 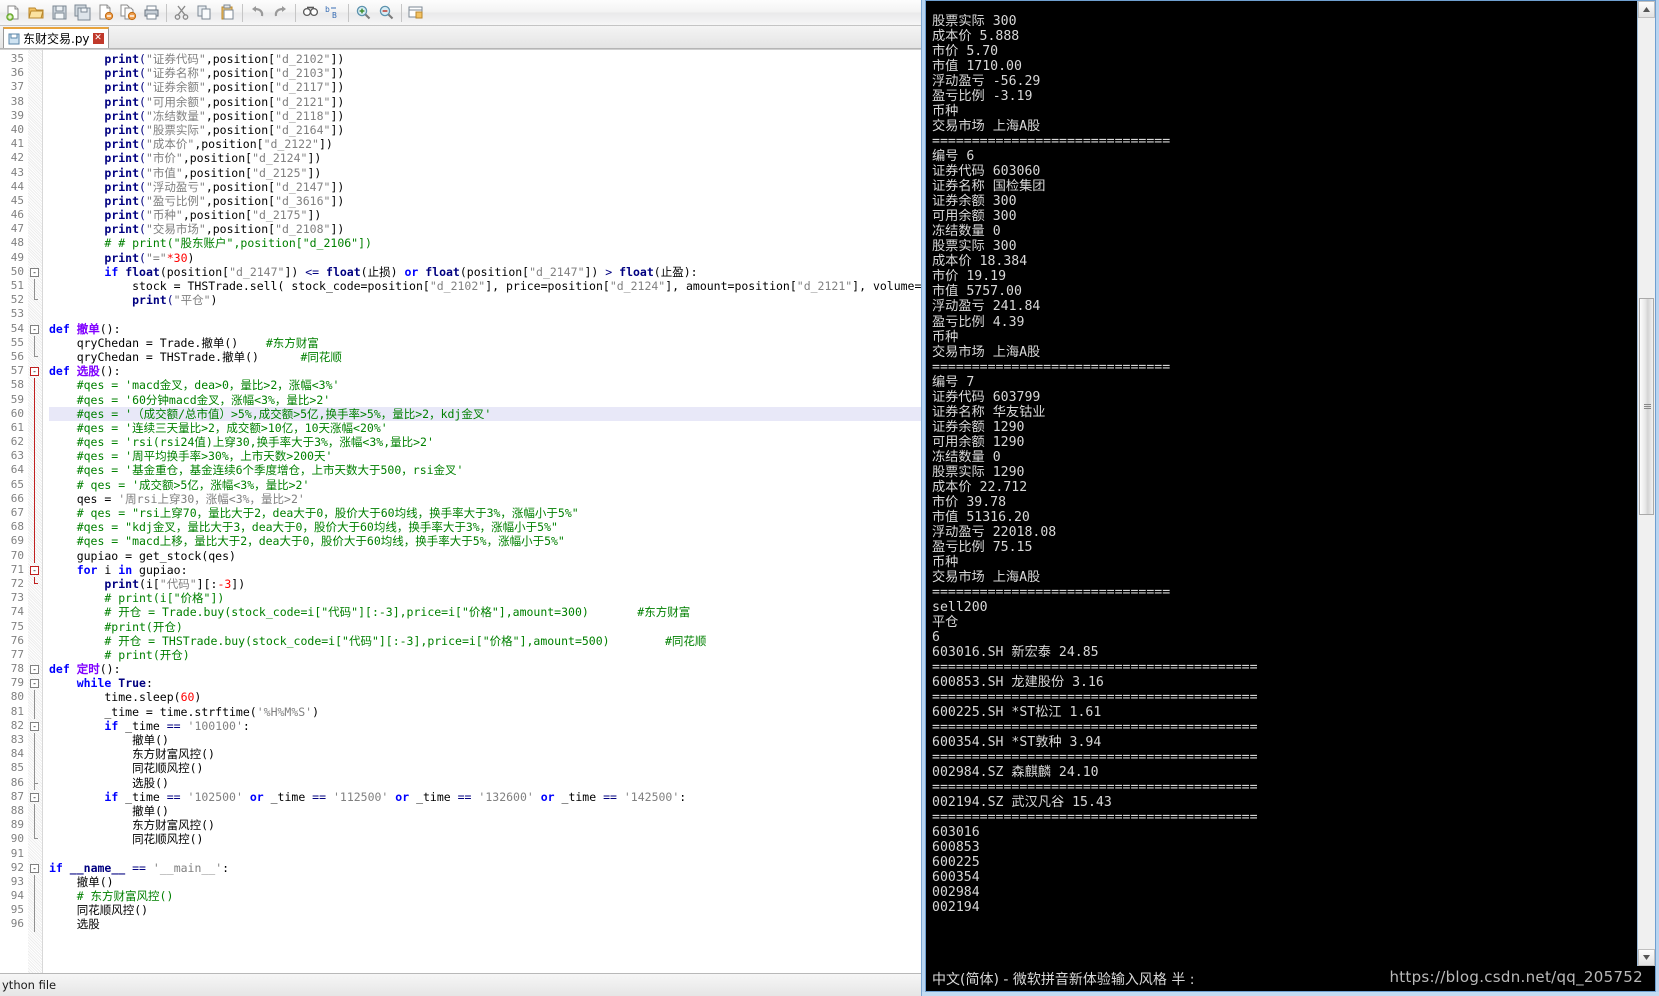 I want to click on scroll-up-icon, so click(x=1646, y=9).